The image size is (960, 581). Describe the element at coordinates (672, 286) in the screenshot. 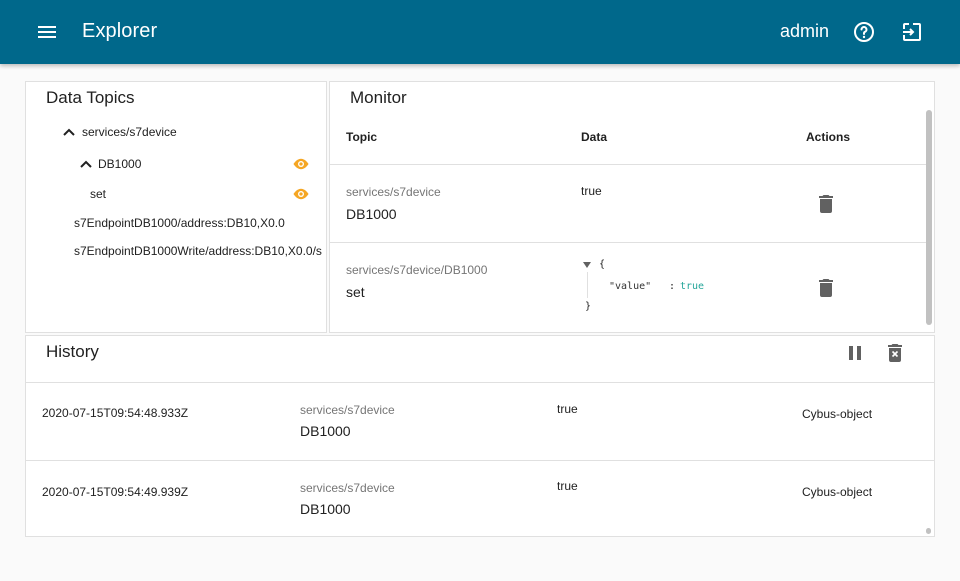

I see `json-colon: :` at that location.